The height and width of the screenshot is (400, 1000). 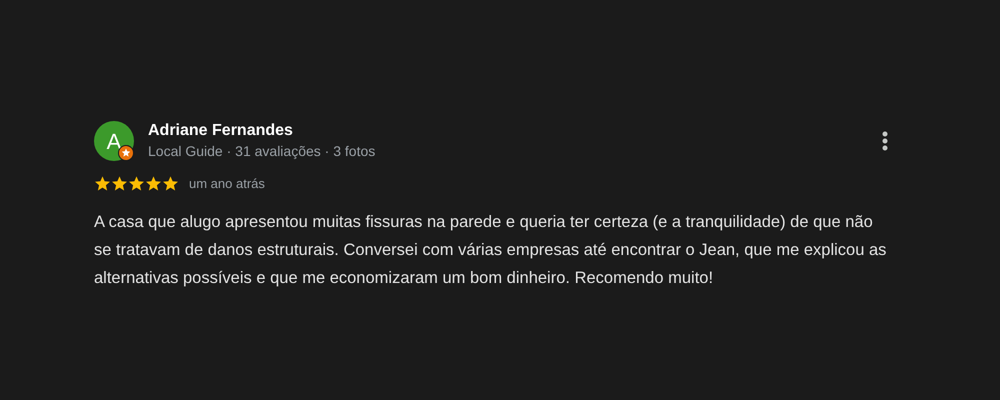 What do you see at coordinates (515, 131) in the screenshot?
I see `author-name: Adriane Fernandes` at bounding box center [515, 131].